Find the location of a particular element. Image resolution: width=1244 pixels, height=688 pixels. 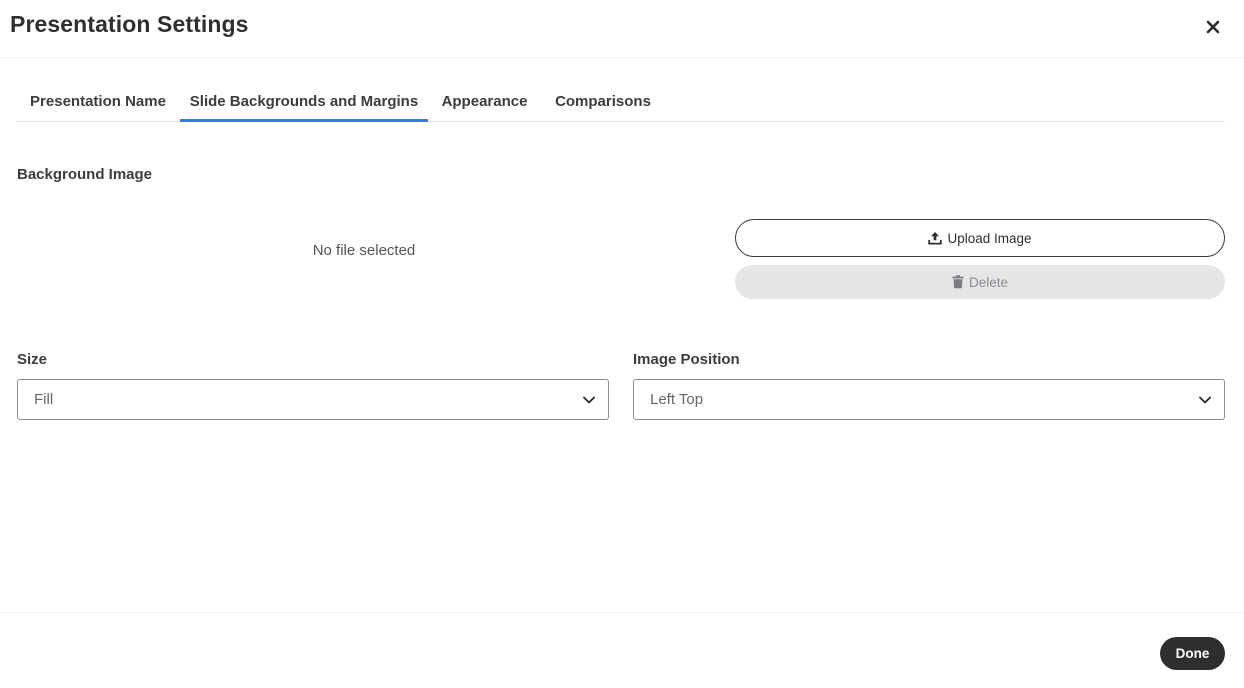

upload-image-label: Upload Image is located at coordinates (989, 238).